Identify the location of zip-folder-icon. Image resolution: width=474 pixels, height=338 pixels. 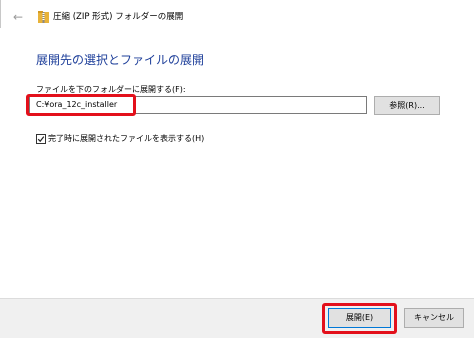
(43, 17).